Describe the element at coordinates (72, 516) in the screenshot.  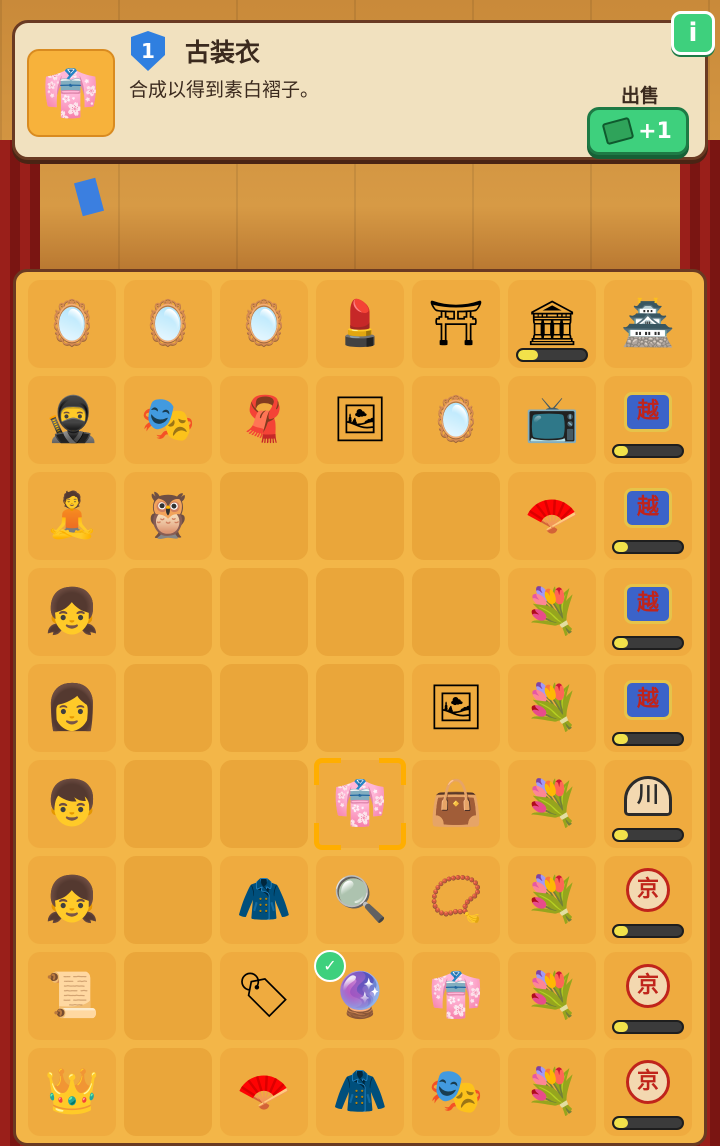
I see `board-cell: 🧘` at that location.